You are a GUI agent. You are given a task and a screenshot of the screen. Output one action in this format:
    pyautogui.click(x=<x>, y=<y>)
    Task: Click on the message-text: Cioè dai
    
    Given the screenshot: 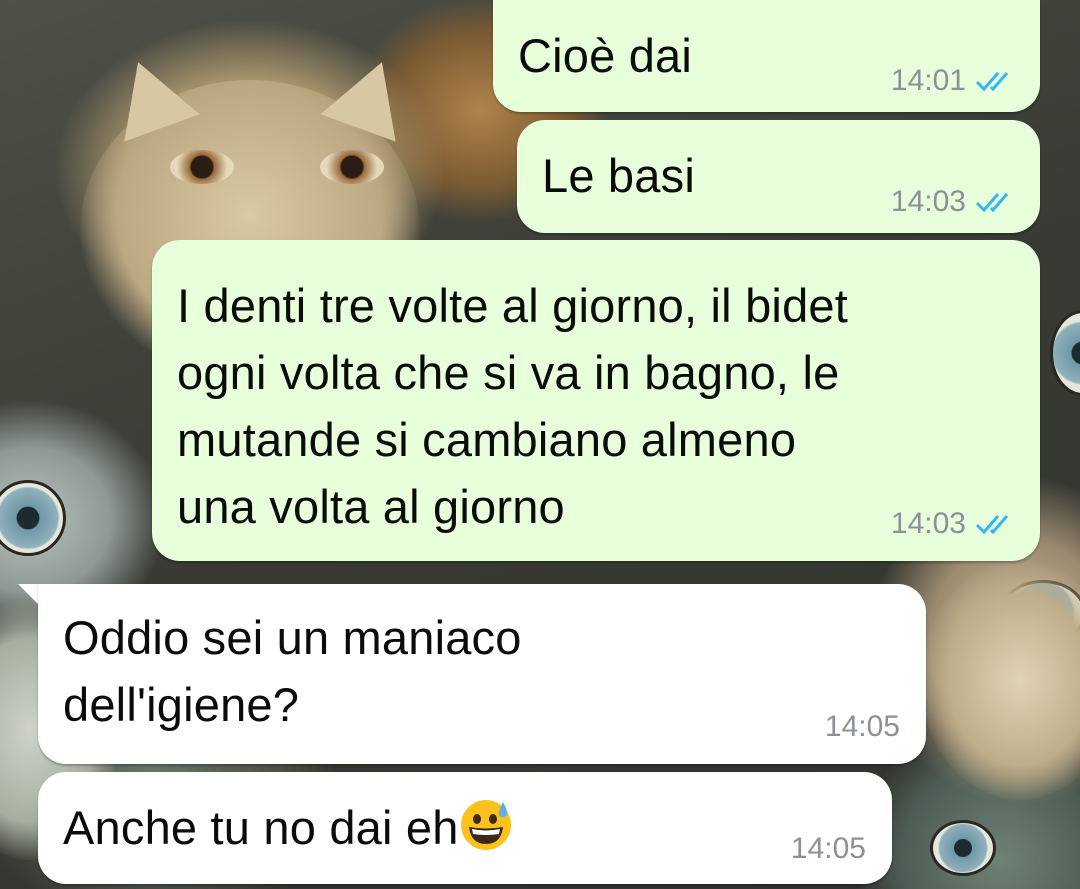 What is the action you would take?
    pyautogui.click(x=605, y=55)
    